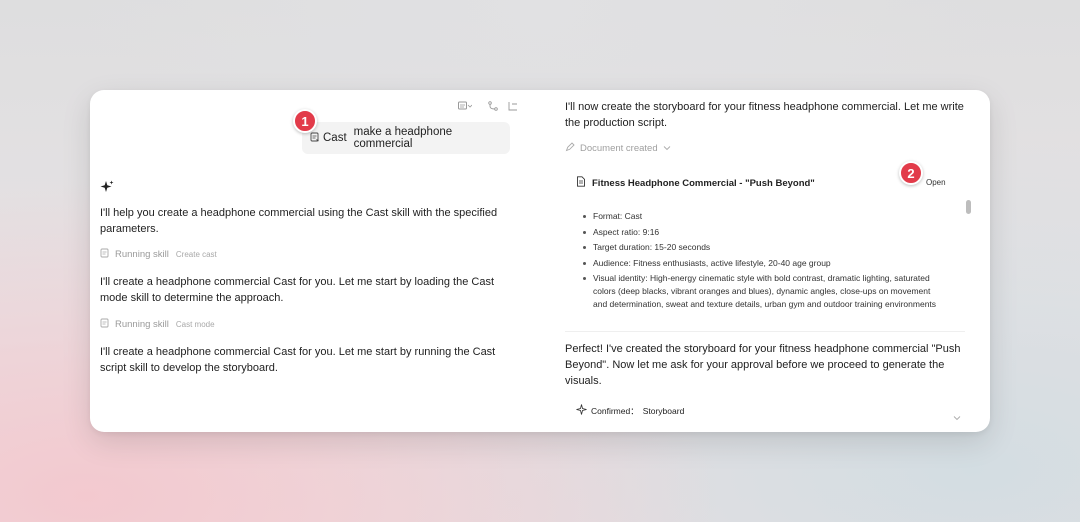 This screenshot has height=522, width=1080. I want to click on running-skill-1: Running skill Create cast, so click(158, 254).